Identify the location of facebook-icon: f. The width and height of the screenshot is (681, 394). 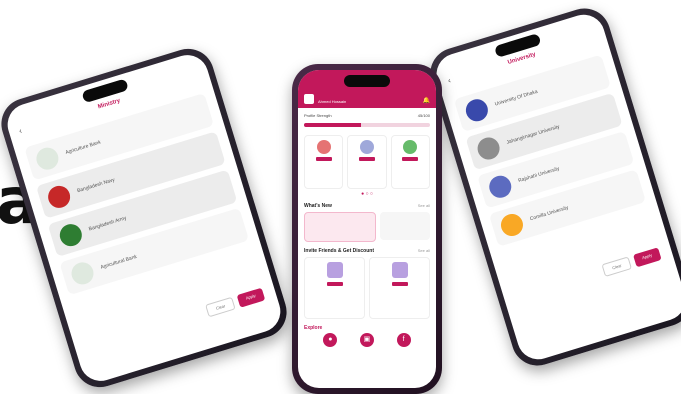
(403, 340).